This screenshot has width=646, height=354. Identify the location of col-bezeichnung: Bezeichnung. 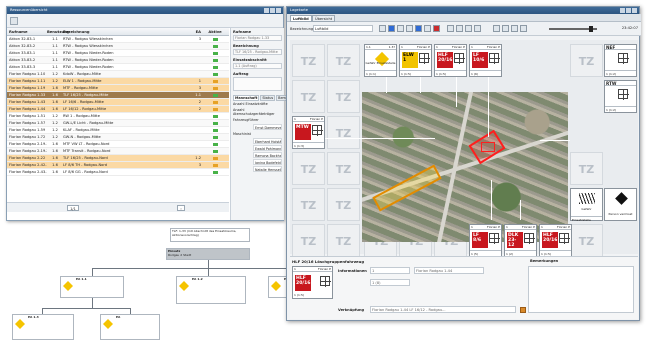
(121, 31).